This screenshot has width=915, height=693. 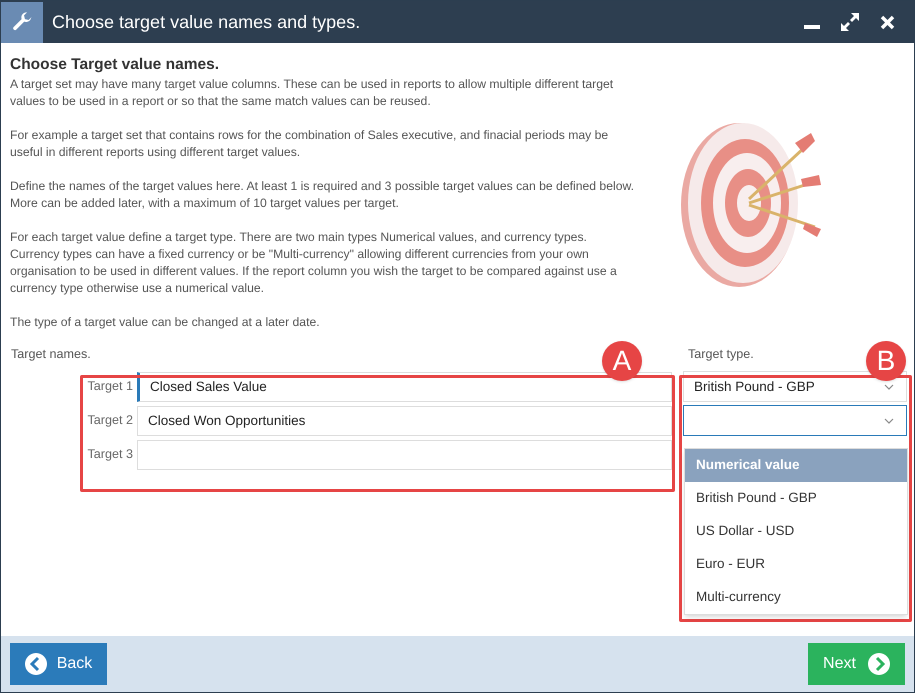 What do you see at coordinates (796, 498) in the screenshot?
I see `dropdown-option: British Pound - GBP` at bounding box center [796, 498].